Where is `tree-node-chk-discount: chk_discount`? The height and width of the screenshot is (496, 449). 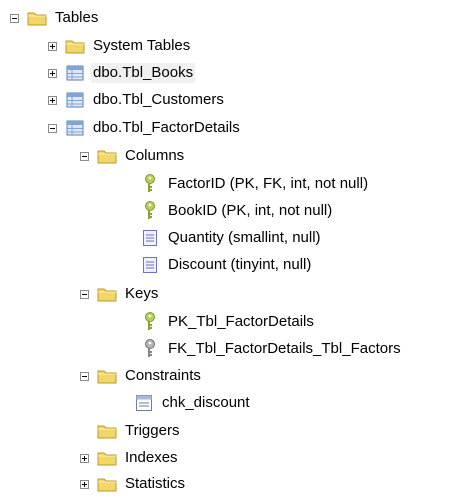 tree-node-chk-discount: chk_discount is located at coordinates (193, 403).